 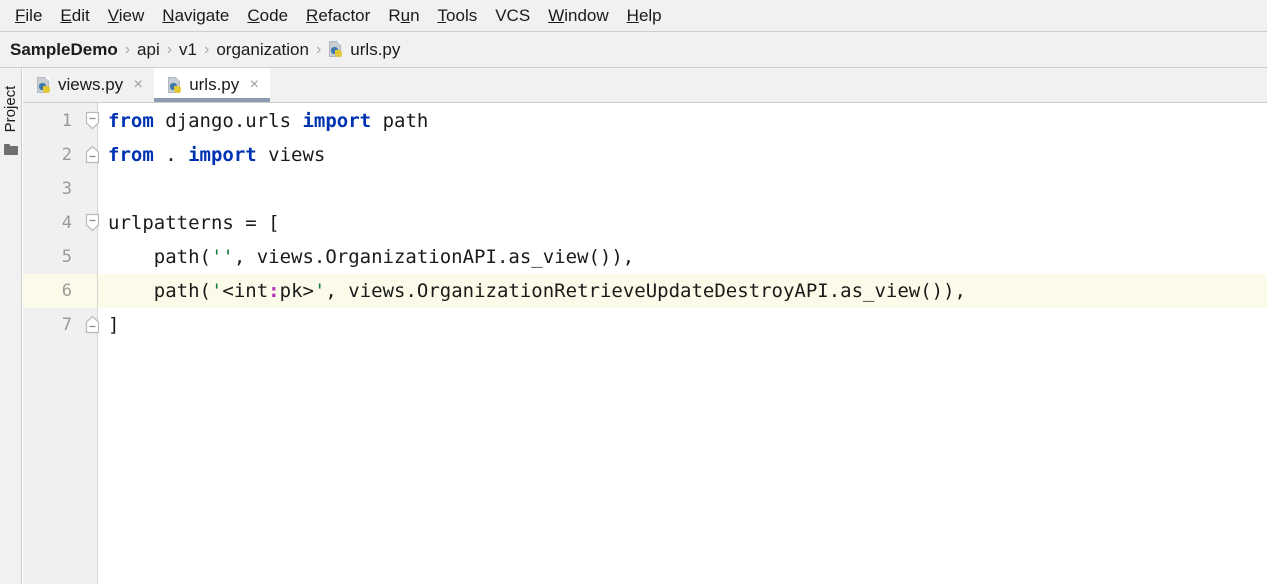 I want to click on code-token-plain: urlpatterns = [, so click(x=194, y=223).